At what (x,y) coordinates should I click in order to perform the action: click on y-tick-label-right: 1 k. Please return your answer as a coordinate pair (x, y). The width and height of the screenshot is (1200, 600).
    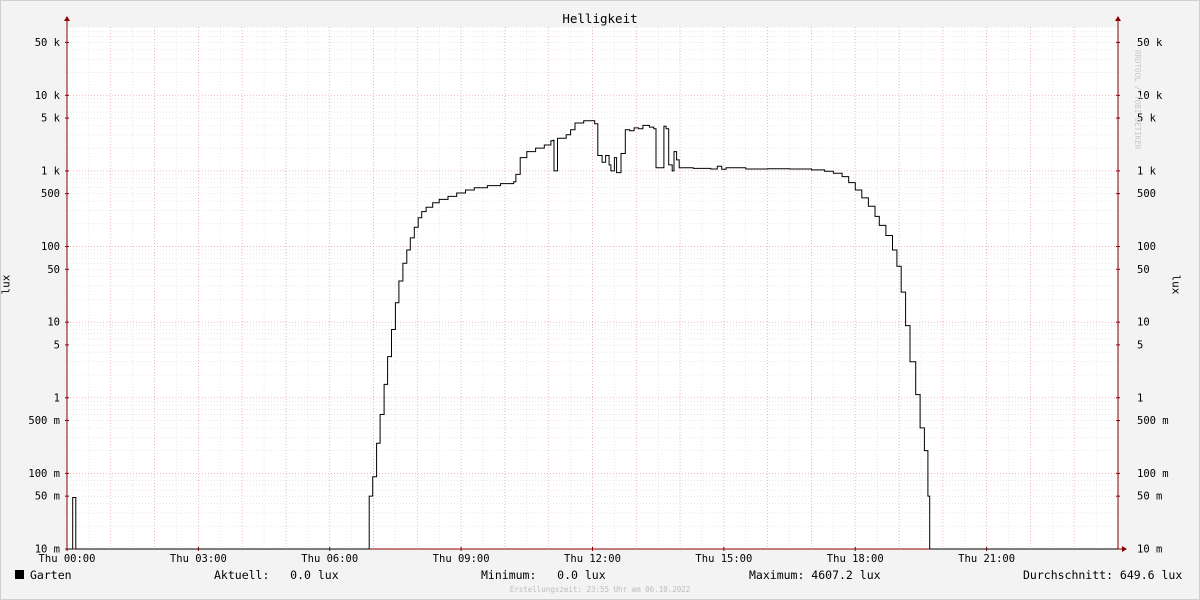
    Looking at the image, I should click on (1147, 171).